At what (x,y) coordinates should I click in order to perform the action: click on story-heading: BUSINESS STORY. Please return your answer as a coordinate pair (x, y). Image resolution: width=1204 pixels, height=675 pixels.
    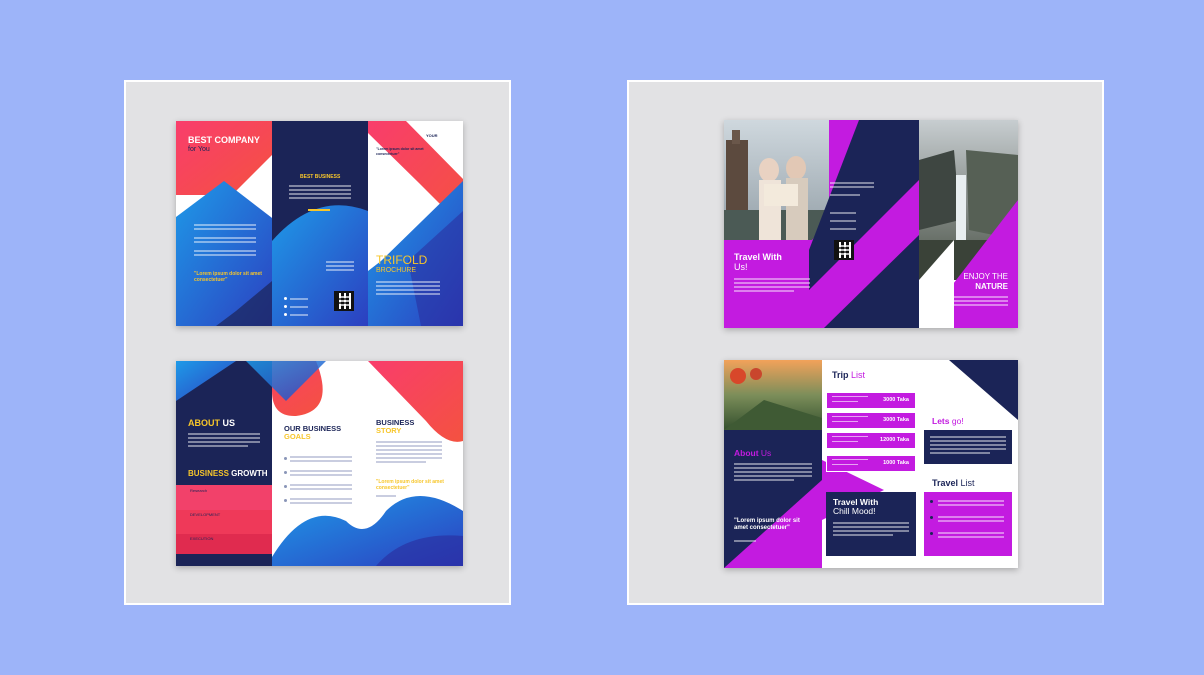
    Looking at the image, I should click on (395, 426).